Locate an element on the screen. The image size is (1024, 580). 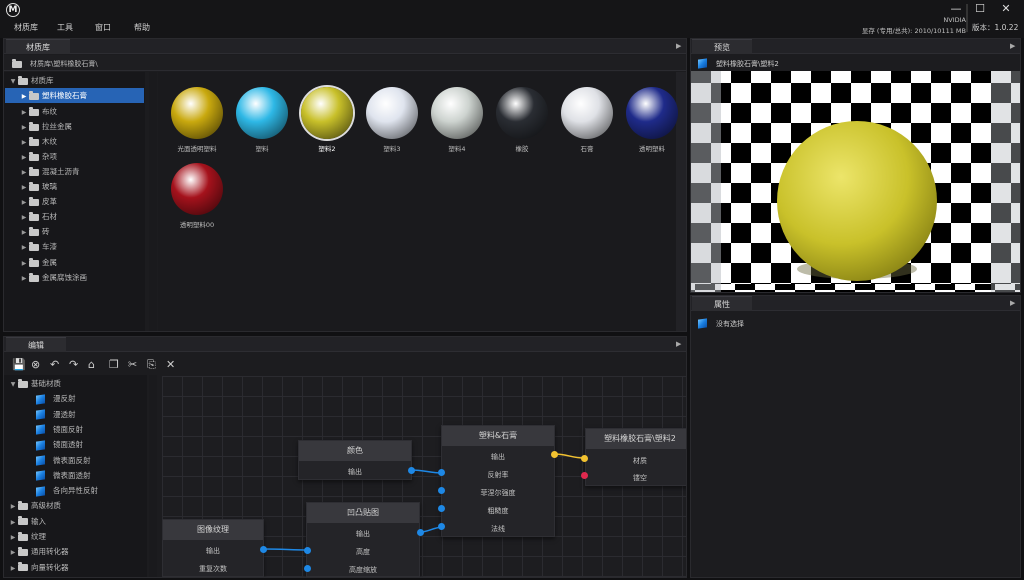
node-tree-item: 微表面透射 is located at coordinates (63, 475).